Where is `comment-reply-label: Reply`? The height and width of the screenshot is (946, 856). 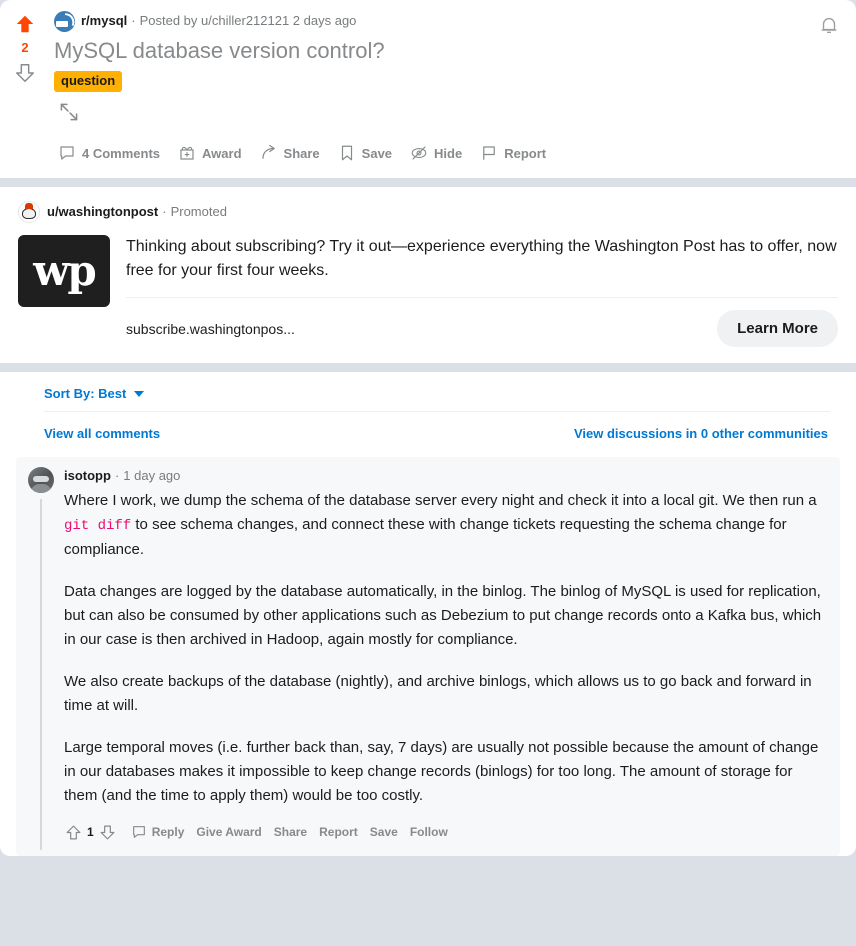 comment-reply-label: Reply is located at coordinates (168, 832).